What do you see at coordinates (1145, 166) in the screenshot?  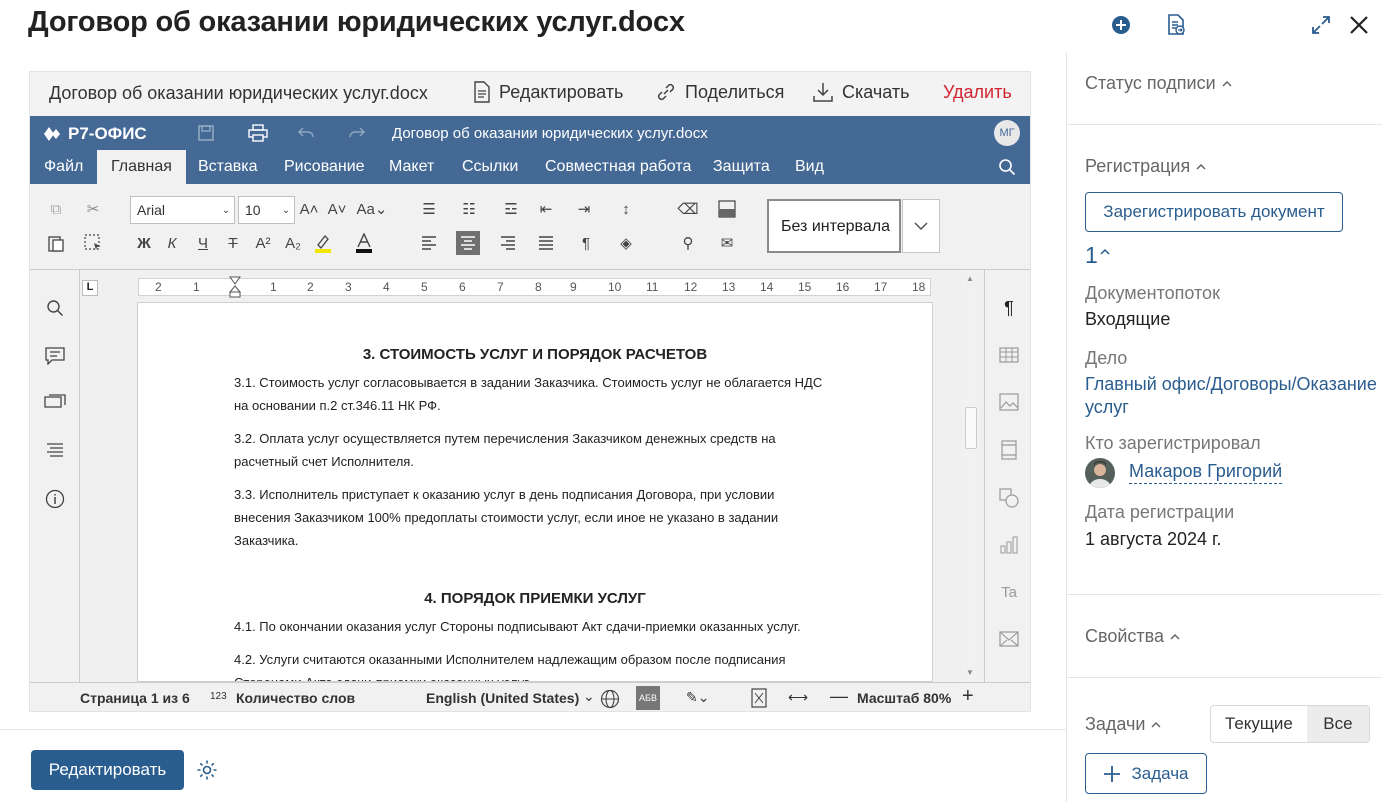 I see `section-registration: Регистрация` at bounding box center [1145, 166].